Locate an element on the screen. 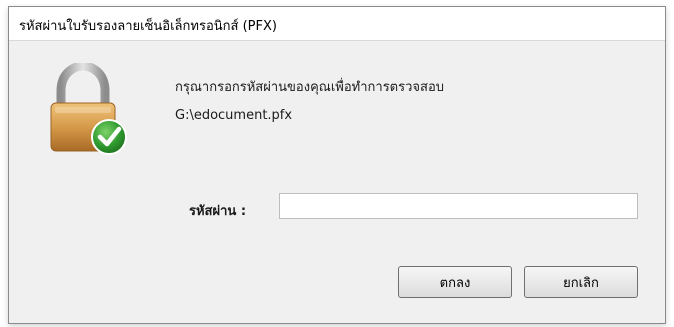 The height and width of the screenshot is (327, 674). cancel-button: ยกเลิก is located at coordinates (581, 282).